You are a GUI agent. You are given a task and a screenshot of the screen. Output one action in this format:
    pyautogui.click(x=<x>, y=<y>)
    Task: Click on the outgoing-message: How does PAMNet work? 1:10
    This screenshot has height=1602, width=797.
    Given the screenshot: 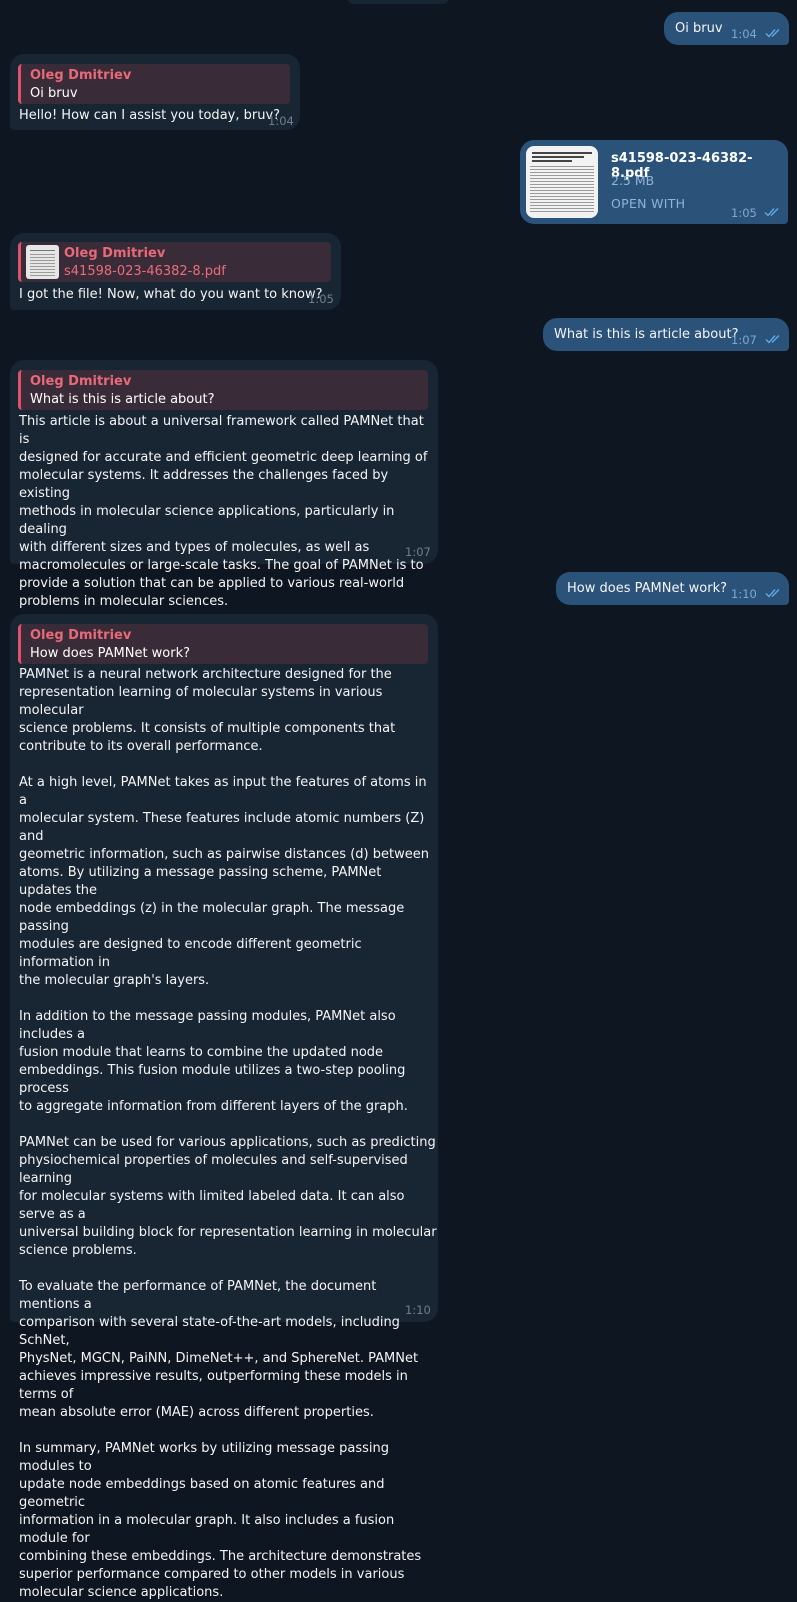 What is the action you would take?
    pyautogui.click(x=672, y=588)
    